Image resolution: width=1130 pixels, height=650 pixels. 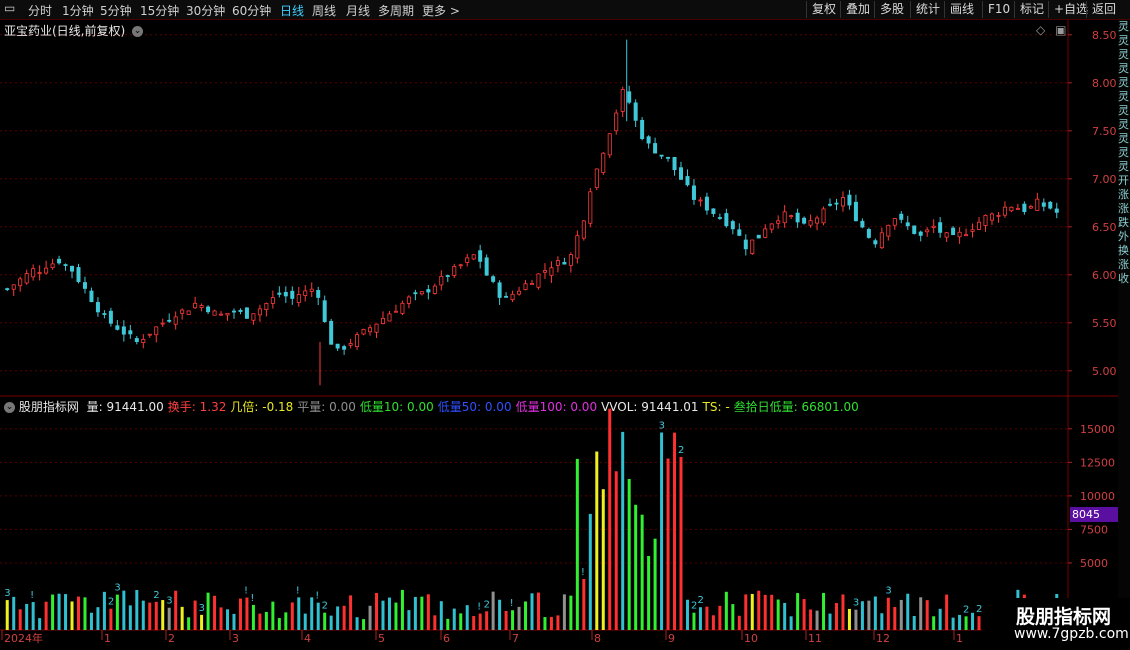 I want to click on diamond-icon: ◇, so click(x=1040, y=30).